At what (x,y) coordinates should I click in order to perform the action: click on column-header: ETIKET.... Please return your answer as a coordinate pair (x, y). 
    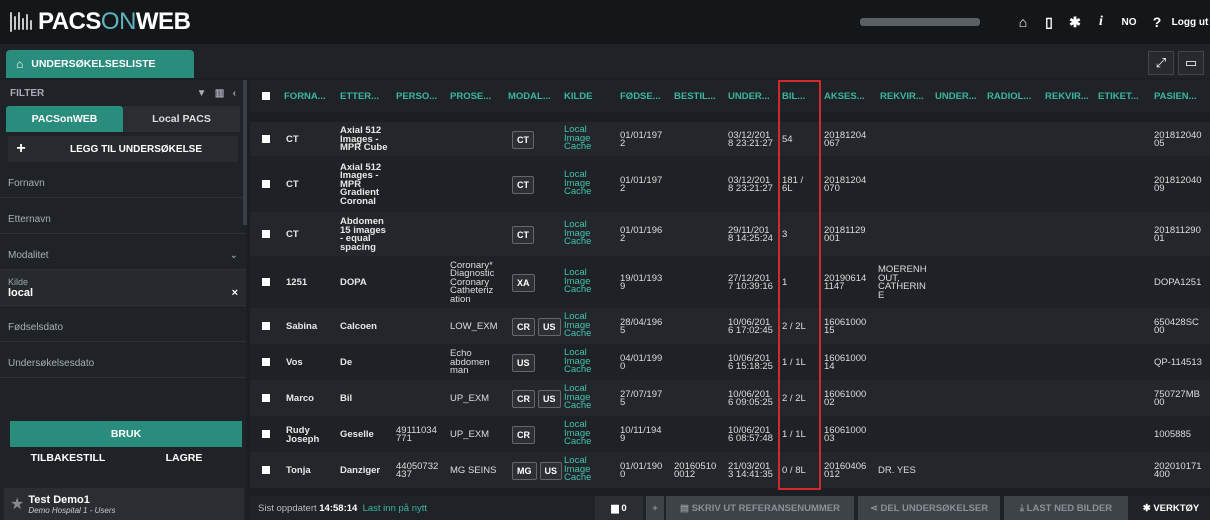
    Looking at the image, I should click on (1118, 96).